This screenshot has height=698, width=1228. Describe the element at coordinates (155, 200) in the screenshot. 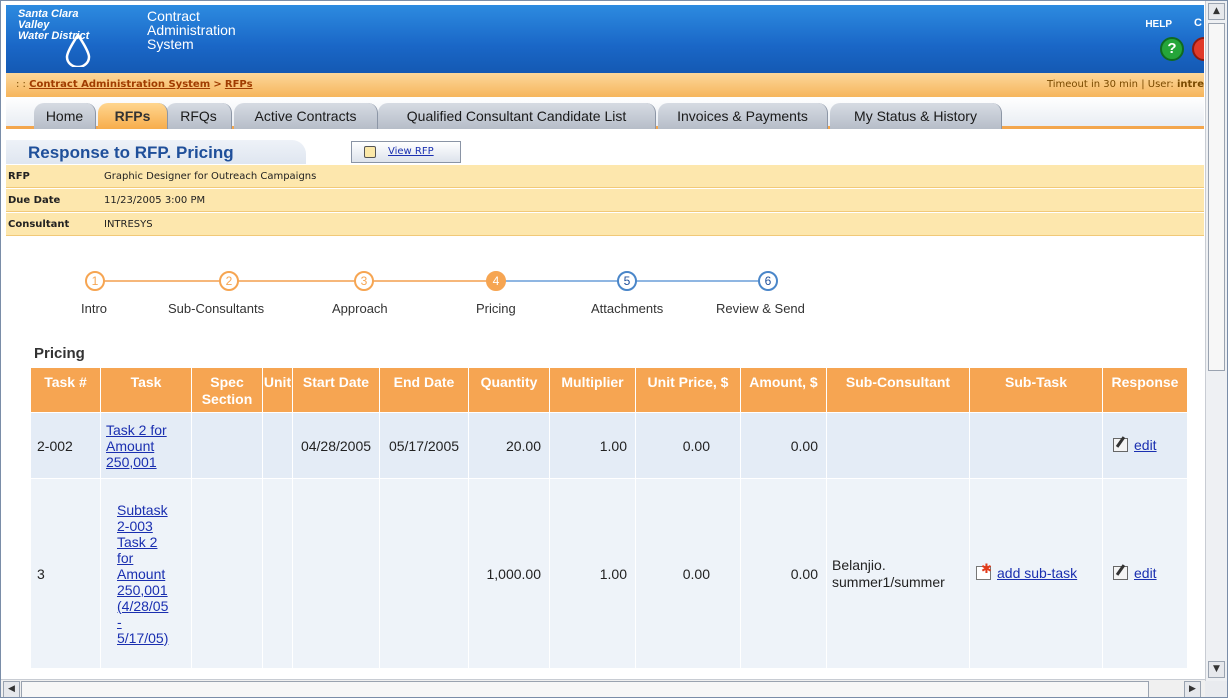

I see `due-date-value: 11/23/2005 3:00 PM` at that location.